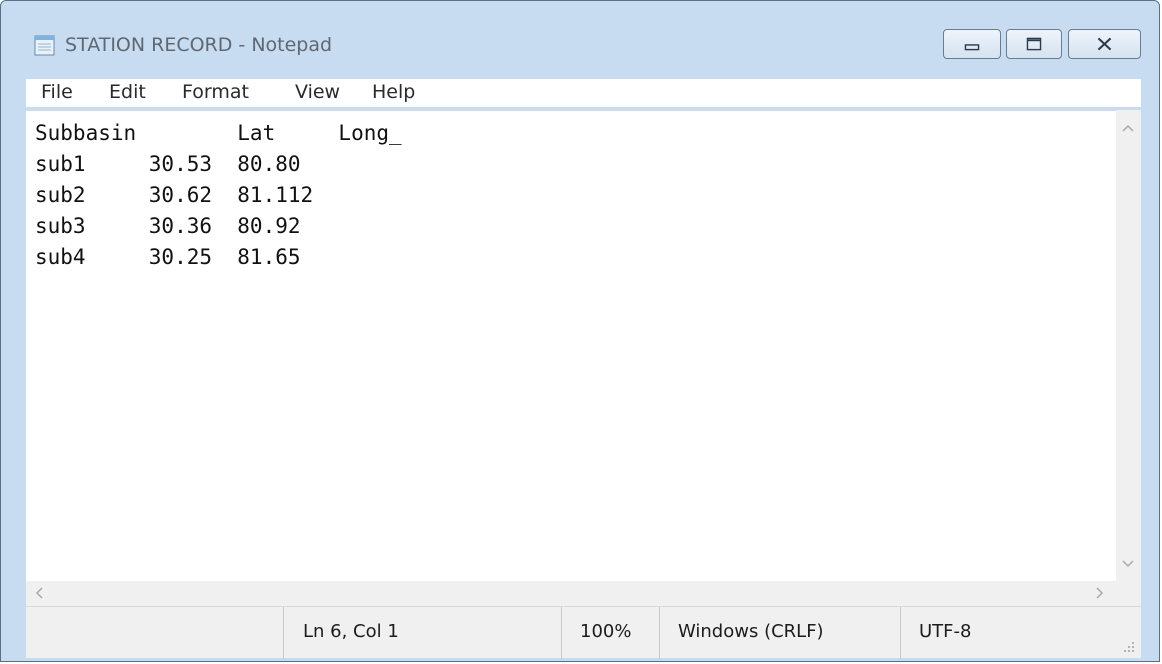 The height and width of the screenshot is (664, 1162). What do you see at coordinates (571, 593) in the screenshot?
I see `horizontal-scrollbar` at bounding box center [571, 593].